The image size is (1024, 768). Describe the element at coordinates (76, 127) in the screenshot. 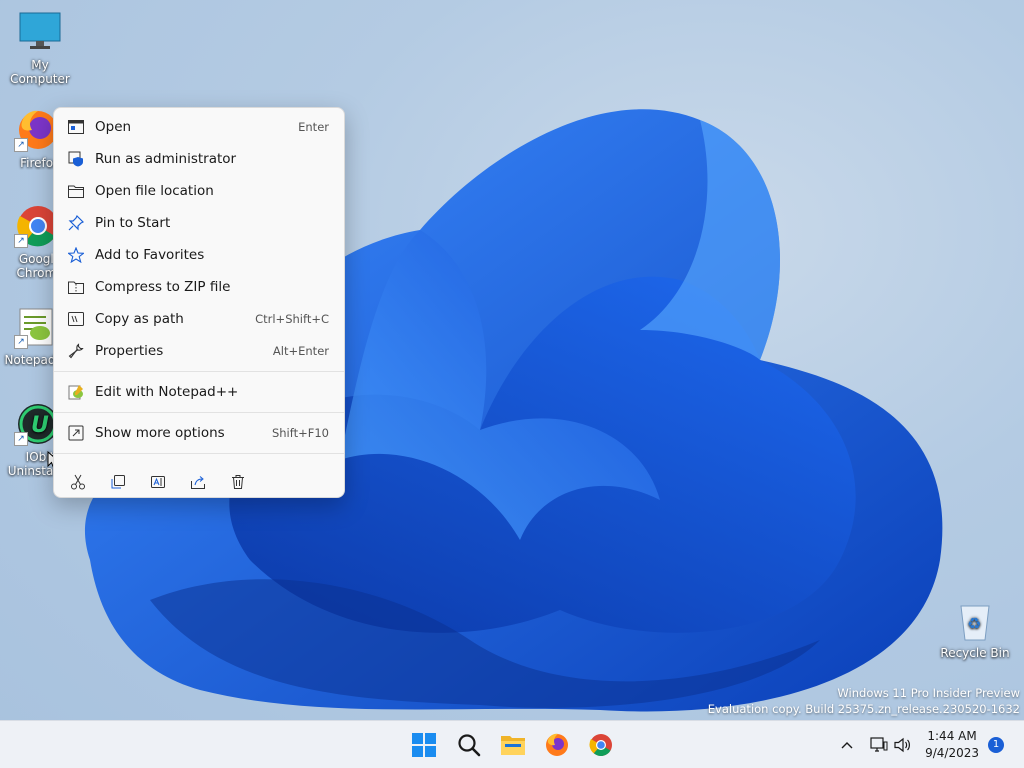

I see `open-icon` at that location.